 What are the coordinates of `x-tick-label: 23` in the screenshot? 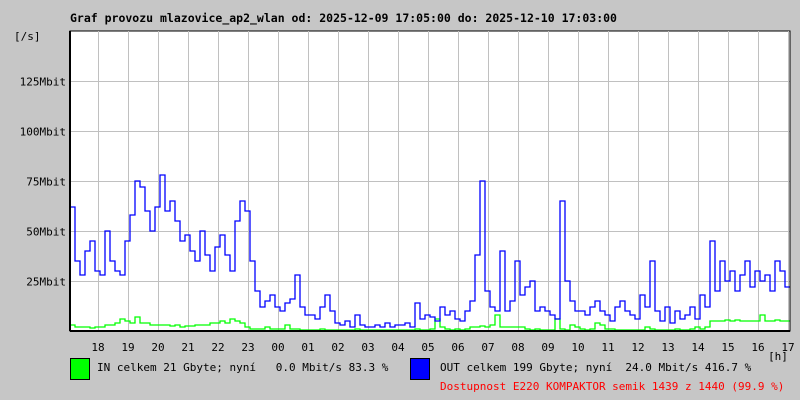 It's located at (247, 347).